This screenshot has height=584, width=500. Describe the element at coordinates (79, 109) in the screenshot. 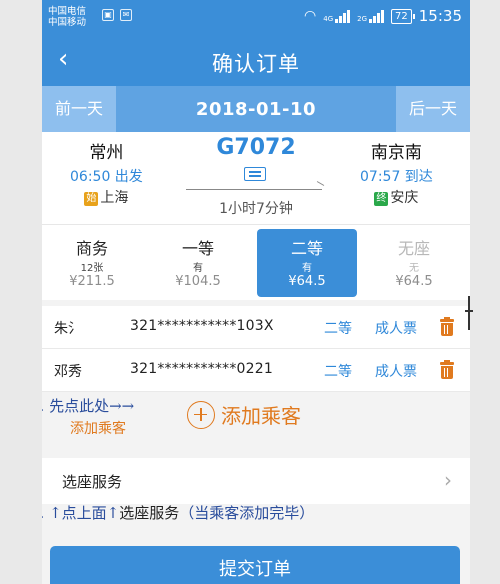

I see `prev-day-button: 前一天` at that location.